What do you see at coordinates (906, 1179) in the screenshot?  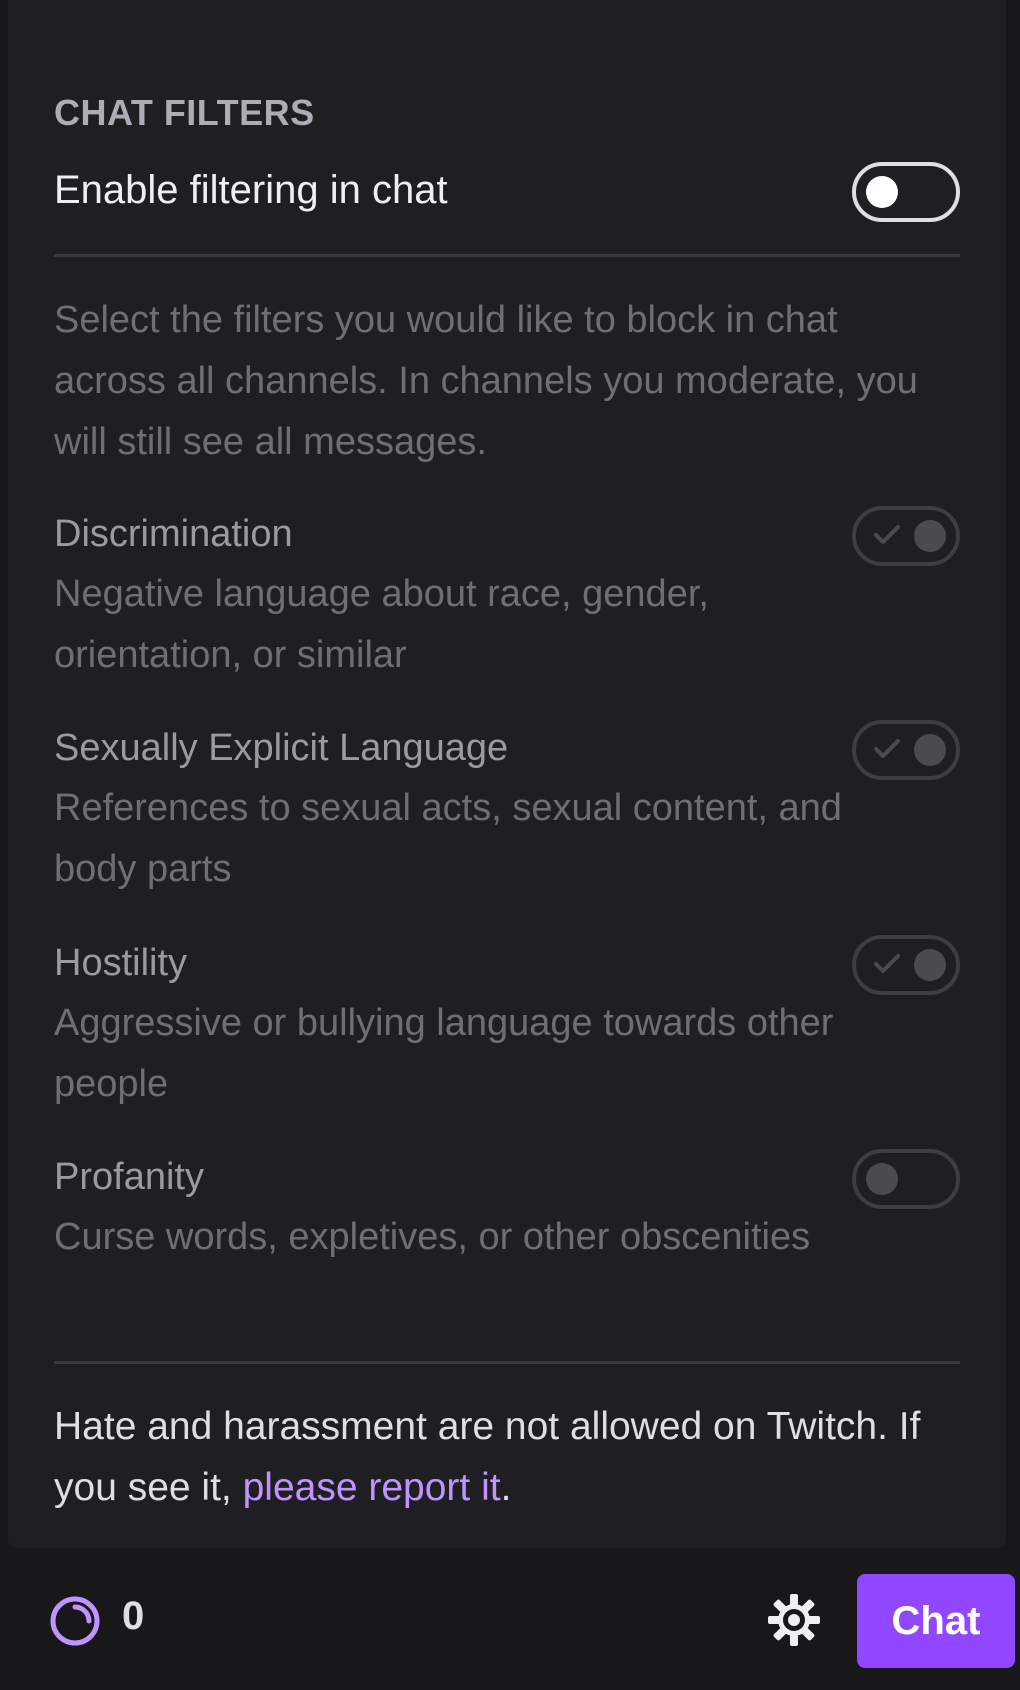 I see `profanity-toggle` at bounding box center [906, 1179].